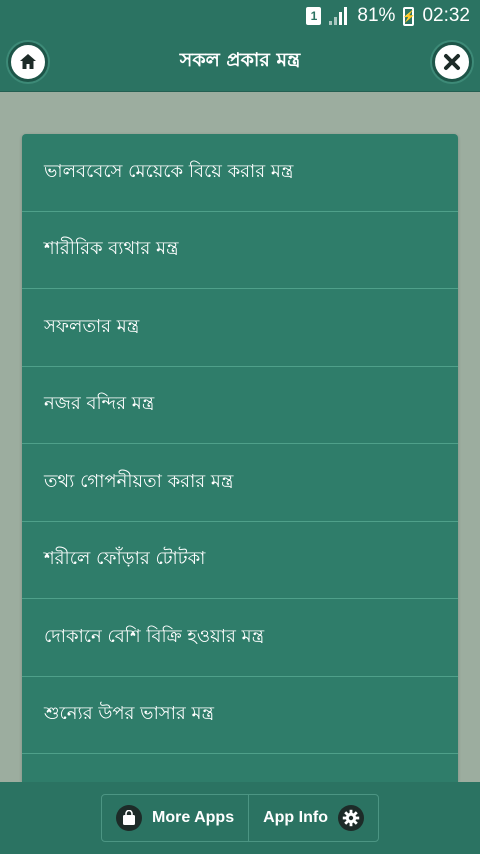 The image size is (480, 854). What do you see at coordinates (446, 15) in the screenshot?
I see `clock: 02:32` at bounding box center [446, 15].